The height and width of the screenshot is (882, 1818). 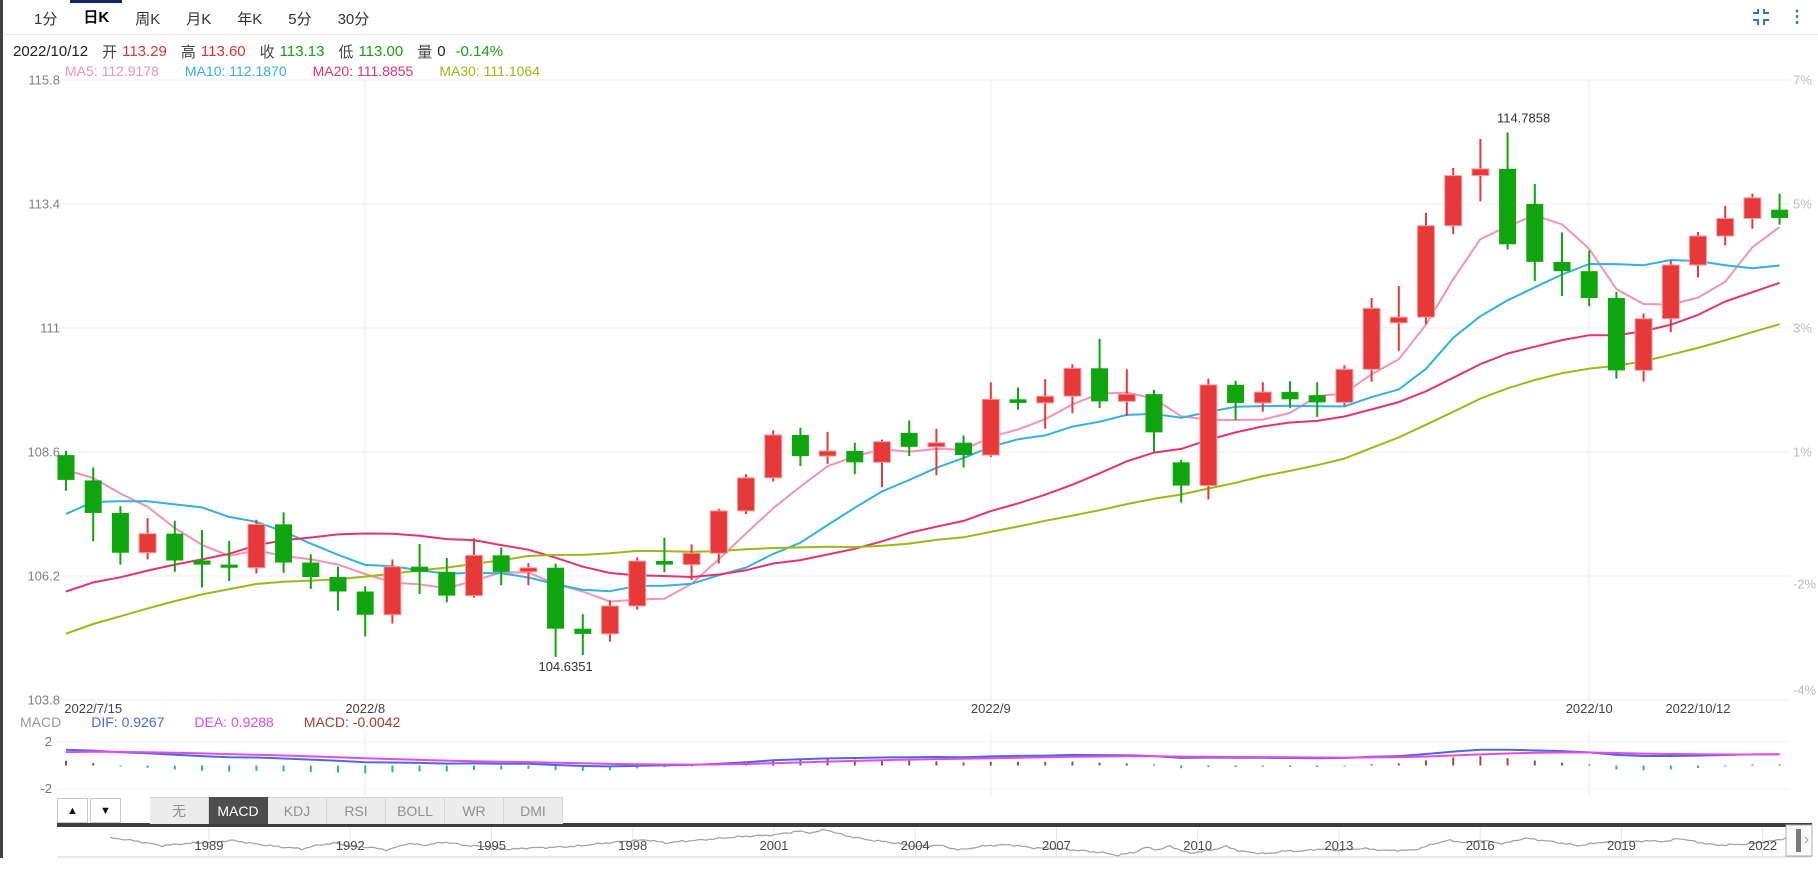 What do you see at coordinates (1802, 80) in the screenshot?
I see `y-axis-right-label: 7%` at bounding box center [1802, 80].